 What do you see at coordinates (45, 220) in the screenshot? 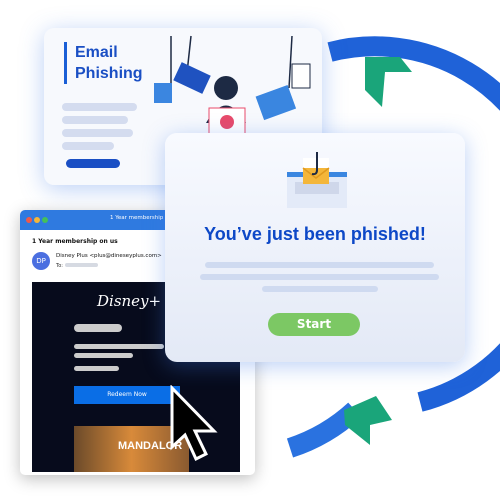
I see `maximize-window-button` at bounding box center [45, 220].